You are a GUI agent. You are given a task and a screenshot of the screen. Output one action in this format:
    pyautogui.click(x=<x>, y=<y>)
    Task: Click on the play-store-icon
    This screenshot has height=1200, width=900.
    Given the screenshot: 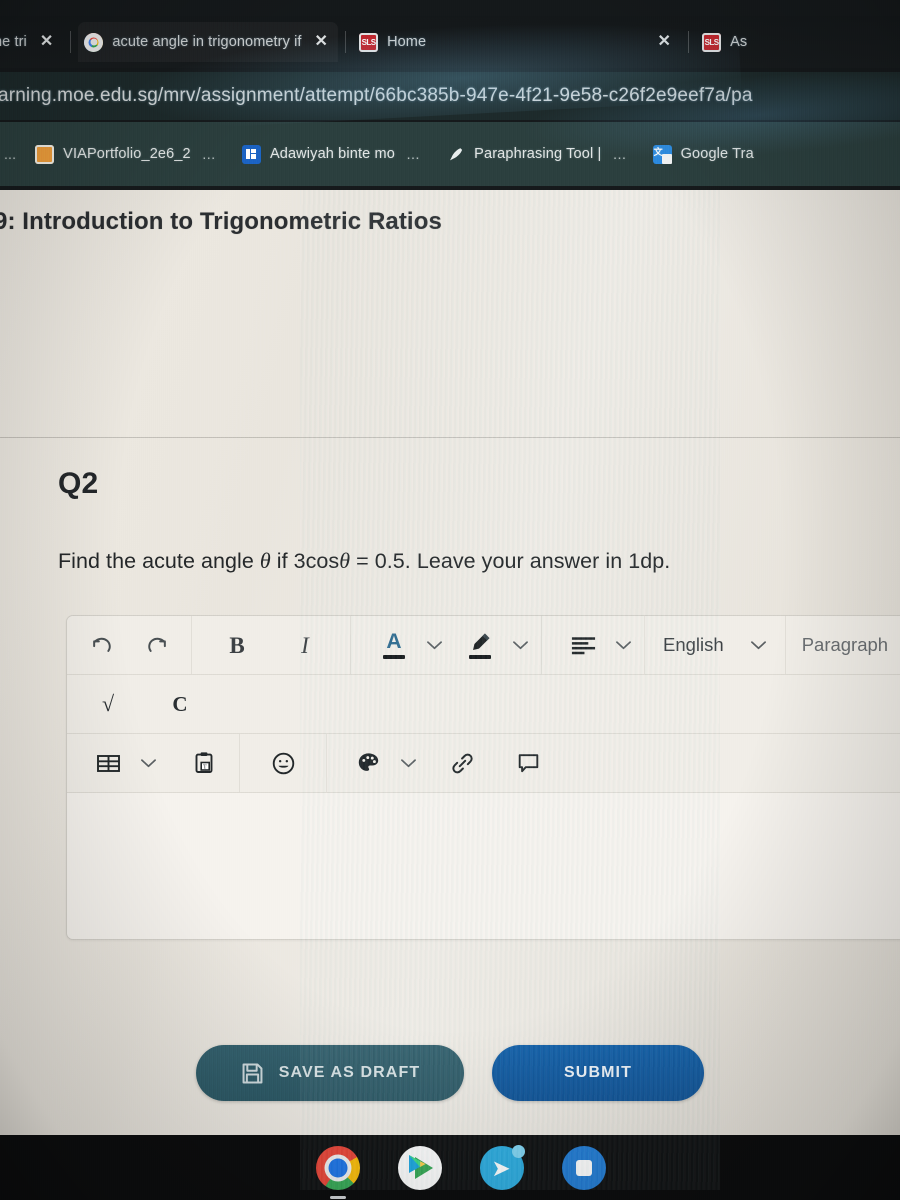 What is the action you would take?
    pyautogui.click(x=420, y=1167)
    